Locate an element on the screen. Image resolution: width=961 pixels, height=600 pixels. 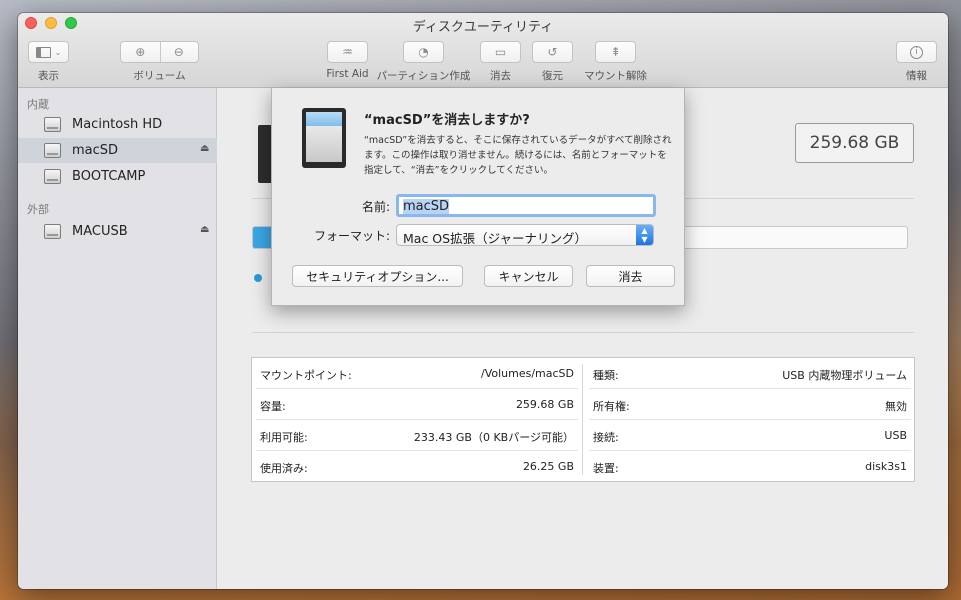
partition-label: パーティション作成 is located at coordinates (423, 76).